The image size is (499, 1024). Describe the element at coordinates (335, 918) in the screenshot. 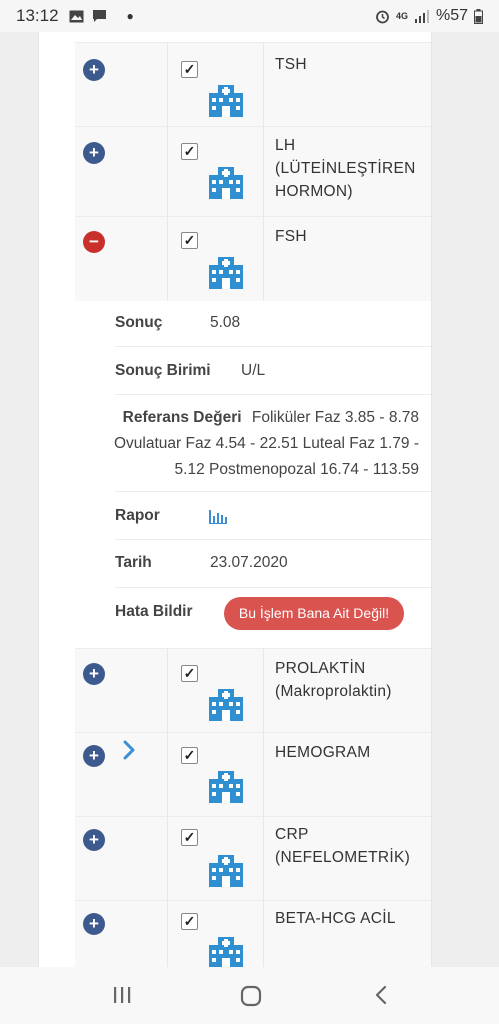

I see `test-name: BETA-HCG ACİL` at that location.